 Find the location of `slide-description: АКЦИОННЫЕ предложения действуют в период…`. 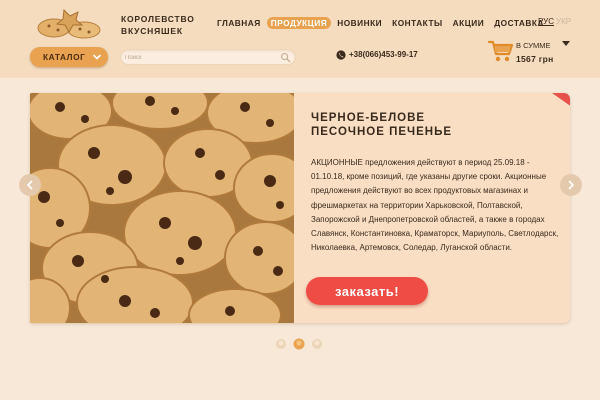

slide-description: АКЦИОННЫЕ предложения действуют в период… is located at coordinates (435, 205).